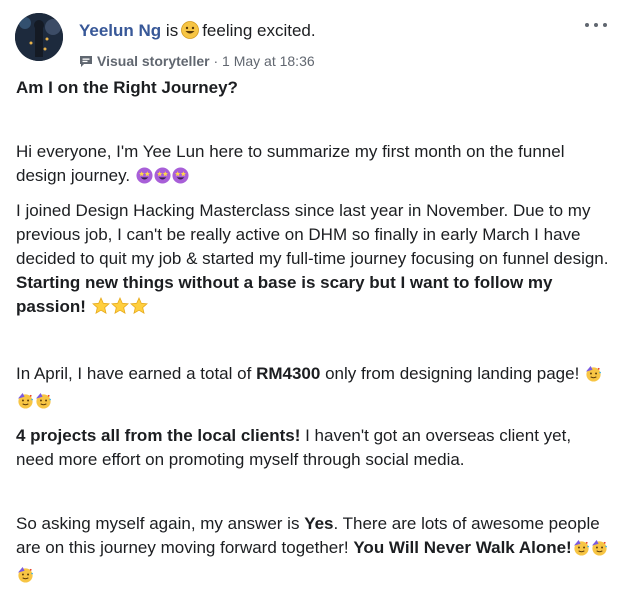 This screenshot has width=620, height=590. What do you see at coordinates (259, 30) in the screenshot?
I see `feeling-text: feeling excited.` at bounding box center [259, 30].